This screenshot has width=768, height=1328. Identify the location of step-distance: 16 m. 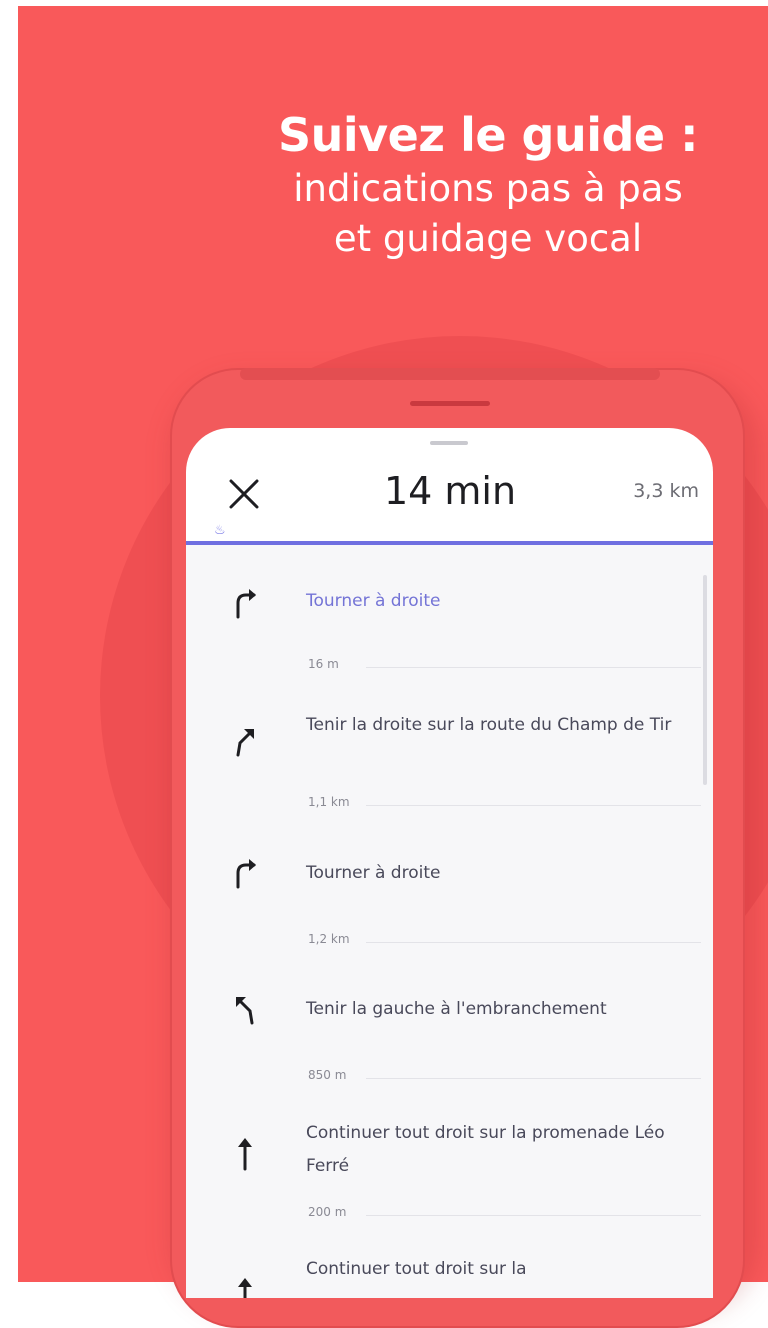
(323, 664).